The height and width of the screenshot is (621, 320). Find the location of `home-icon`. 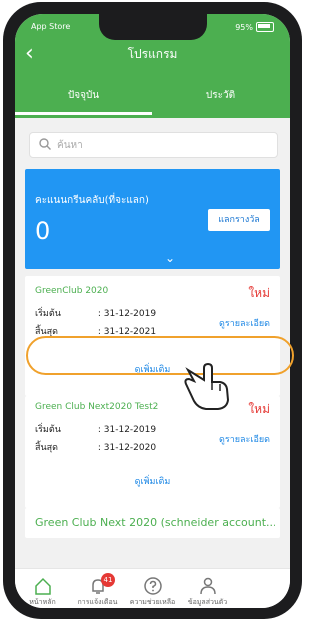

home-icon is located at coordinates (42, 586).